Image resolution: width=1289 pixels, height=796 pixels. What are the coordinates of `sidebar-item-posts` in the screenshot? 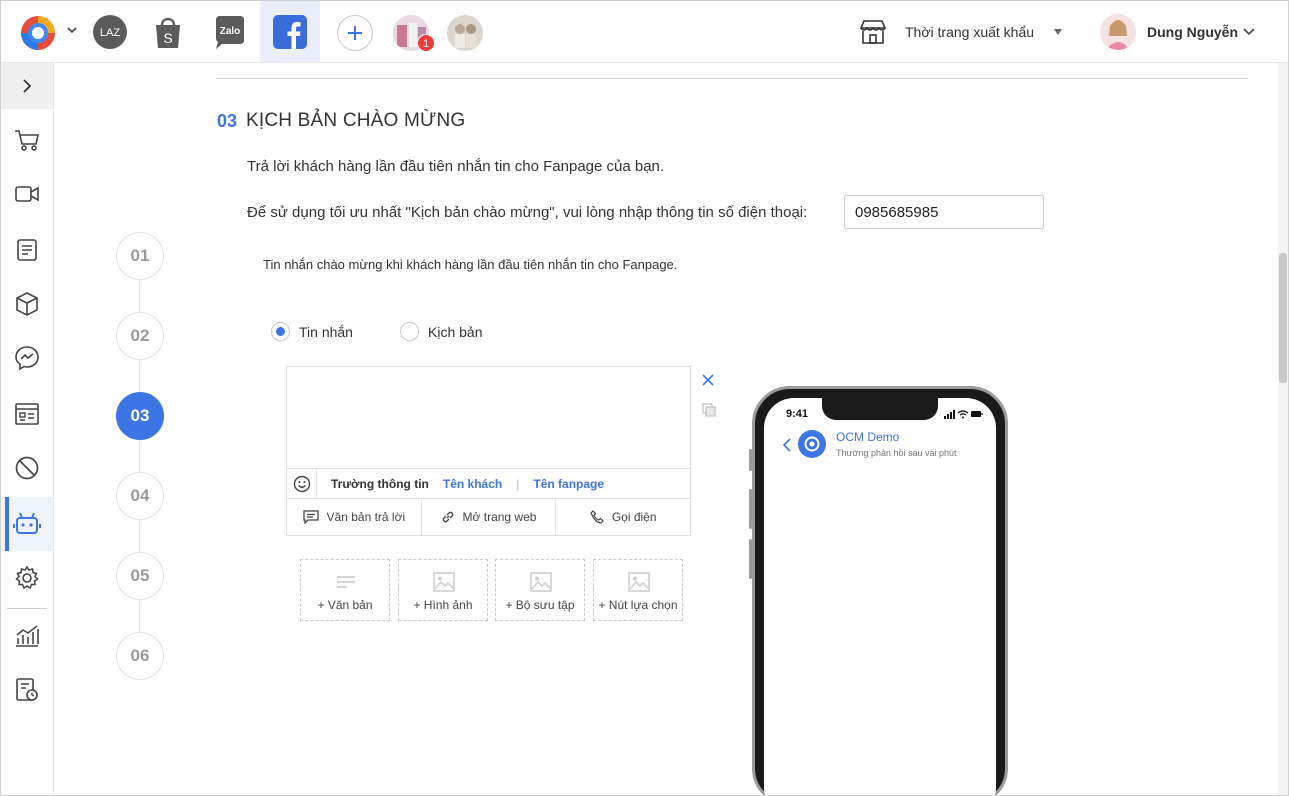 It's located at (27, 250).